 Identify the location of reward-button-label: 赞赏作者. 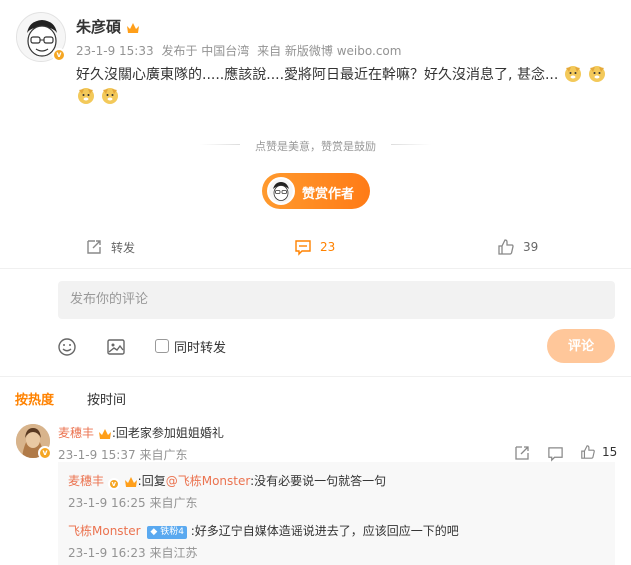
(328, 194).